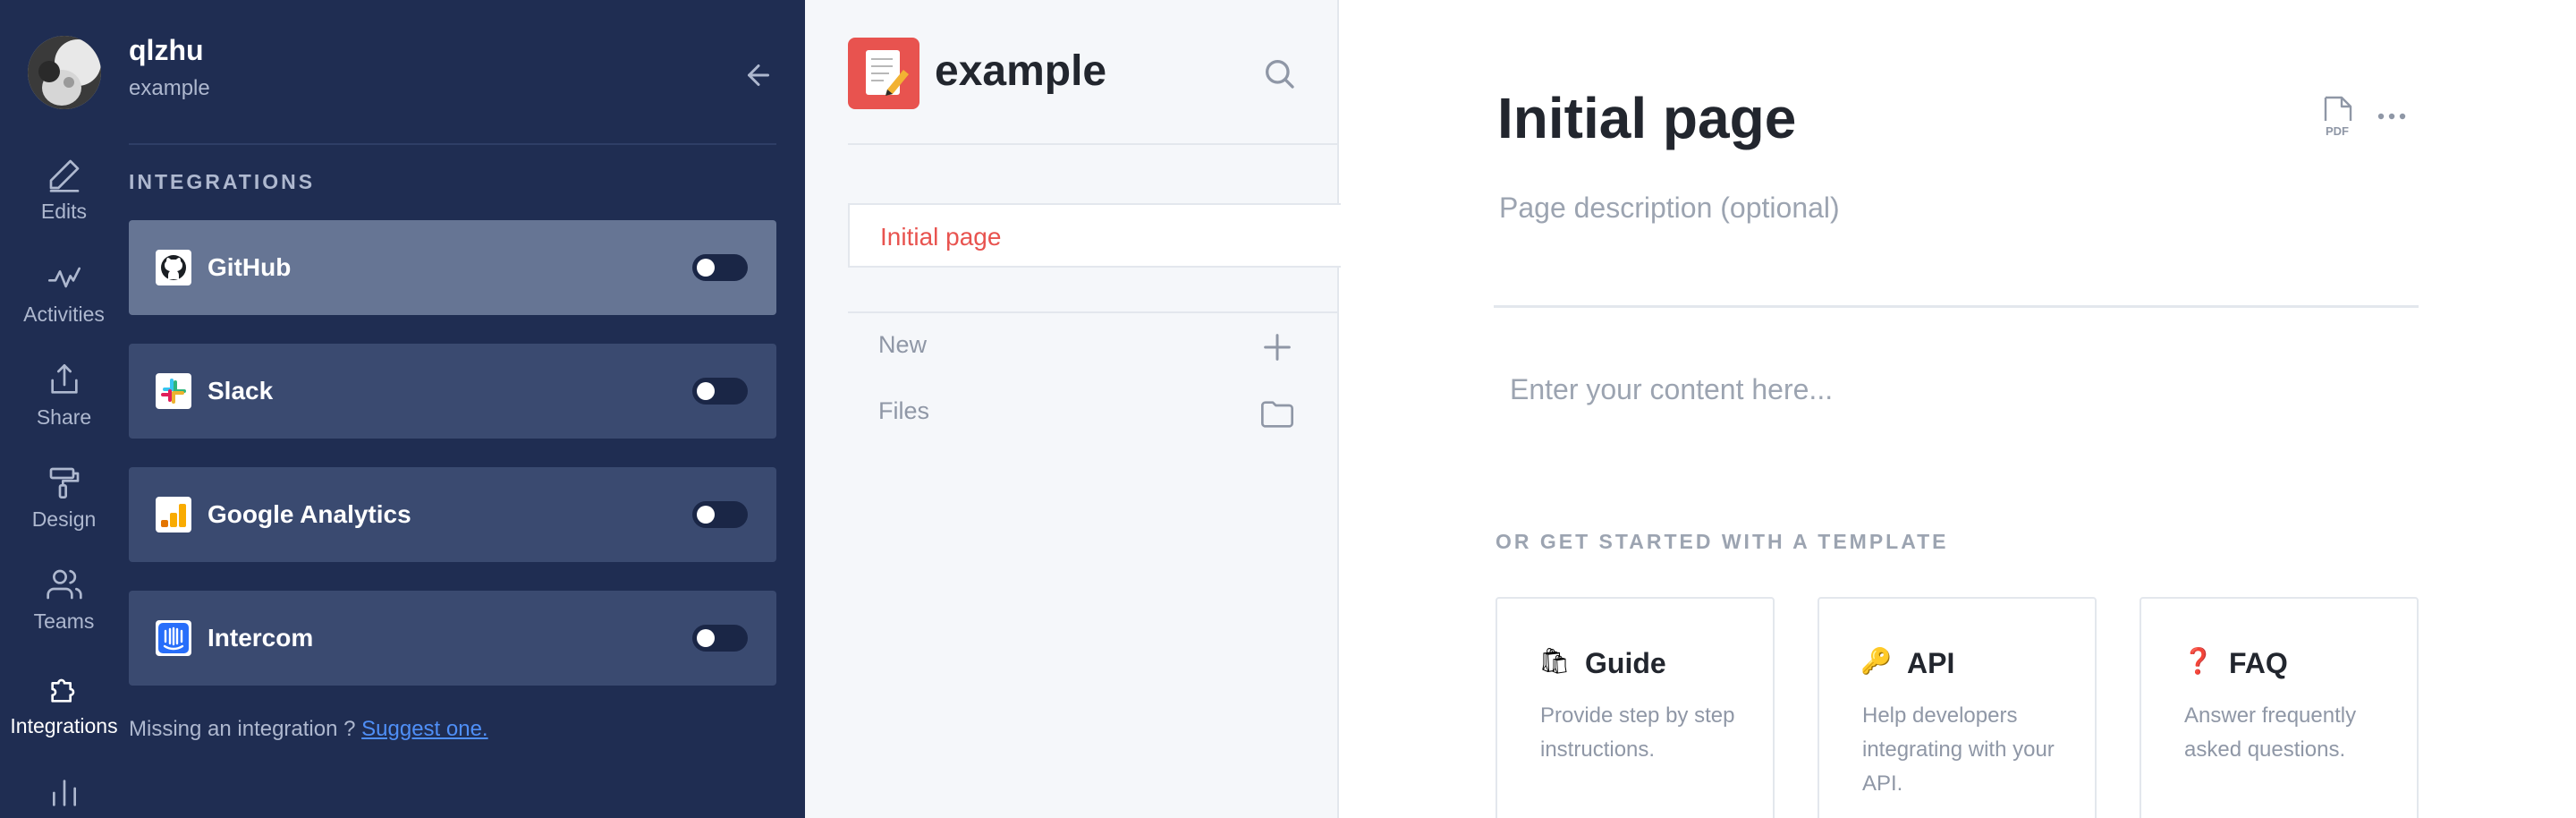  What do you see at coordinates (64, 72) in the screenshot?
I see `avatar` at bounding box center [64, 72].